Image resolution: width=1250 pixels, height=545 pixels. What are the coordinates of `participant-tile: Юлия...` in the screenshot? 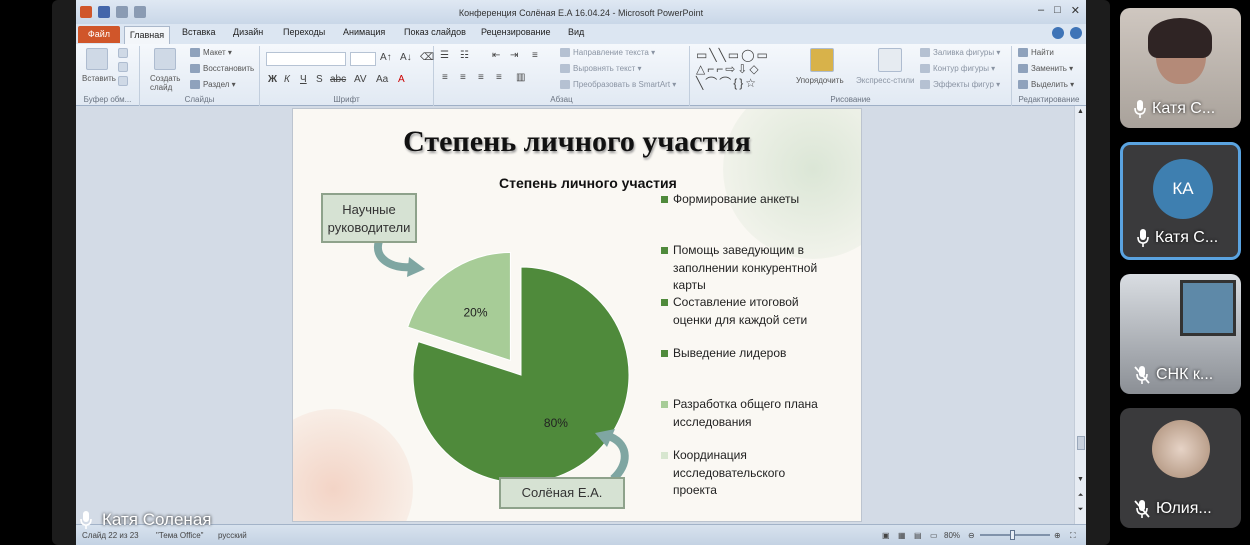 It's located at (1180, 468).